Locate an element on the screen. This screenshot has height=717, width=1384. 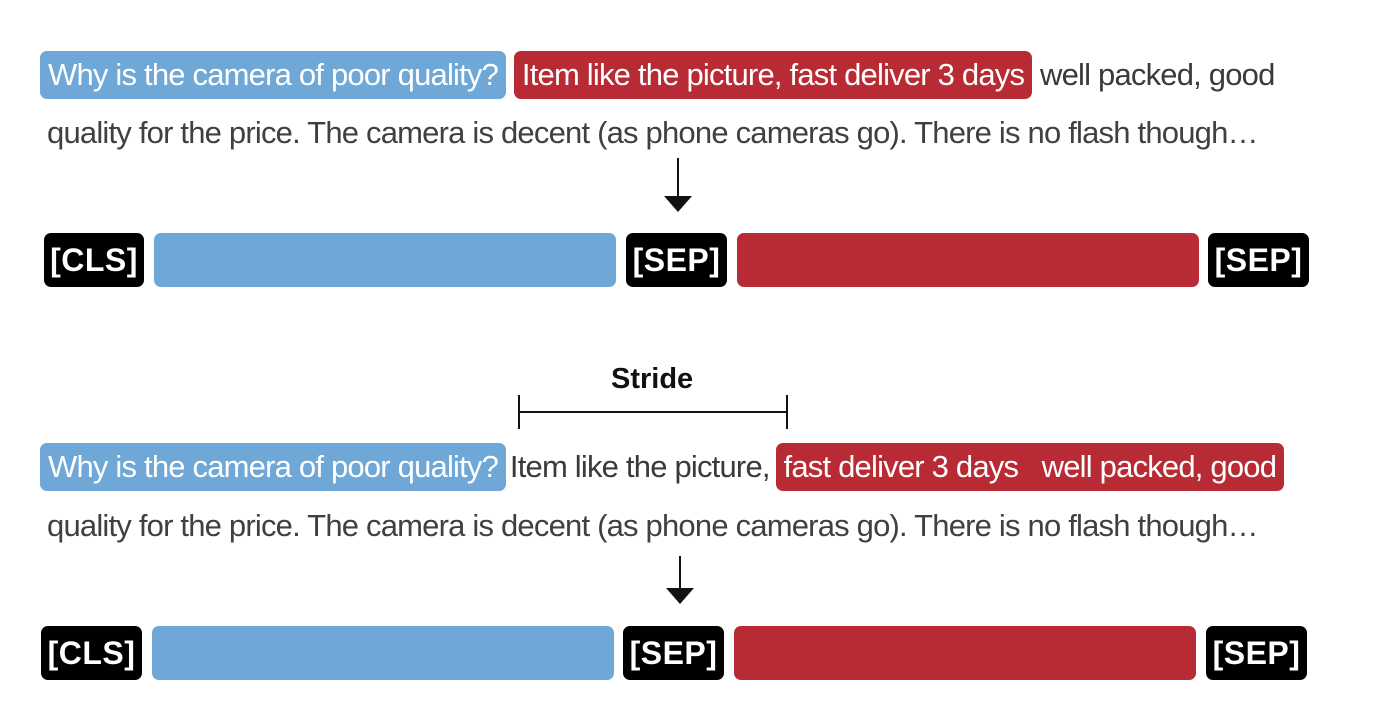
bottom-sep-token-1: [SEP] is located at coordinates (673, 653).